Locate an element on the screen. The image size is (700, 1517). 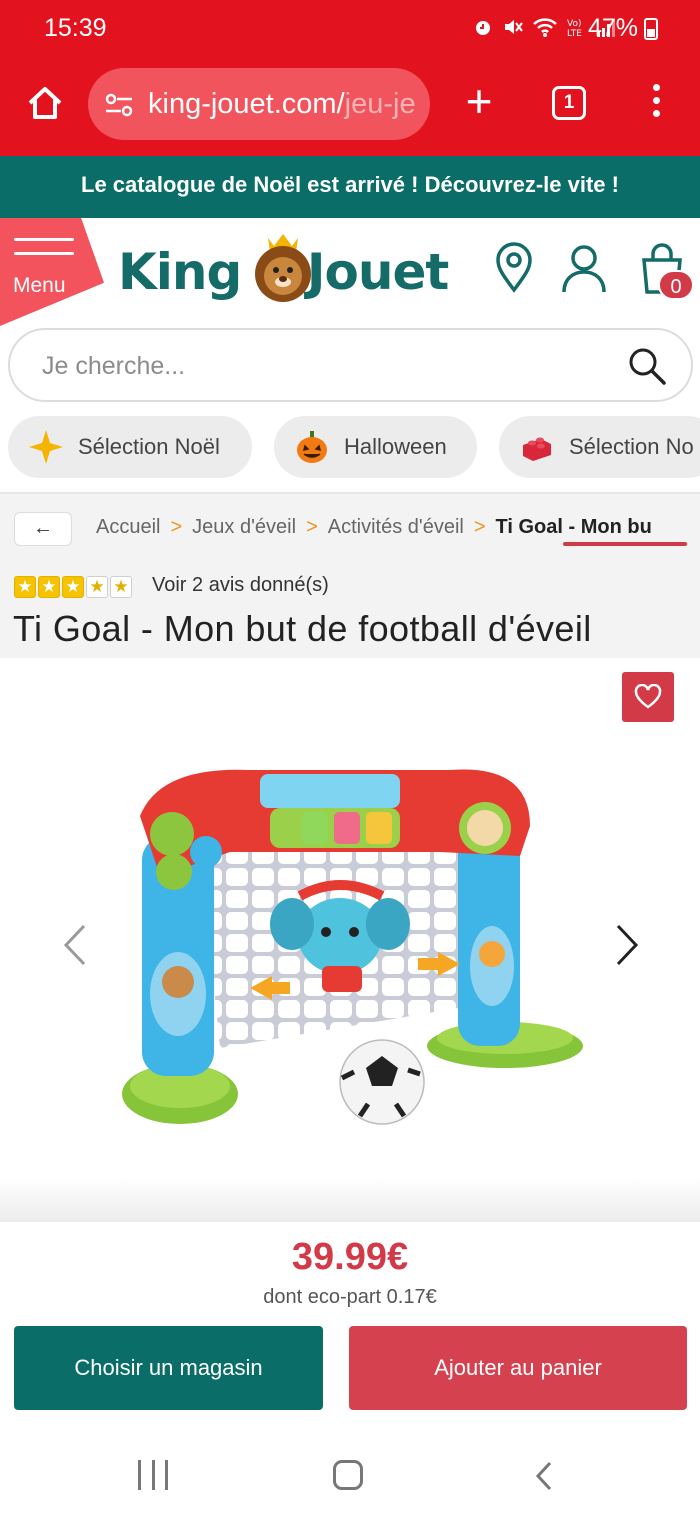
store-locator-icon is located at coordinates (514, 268).